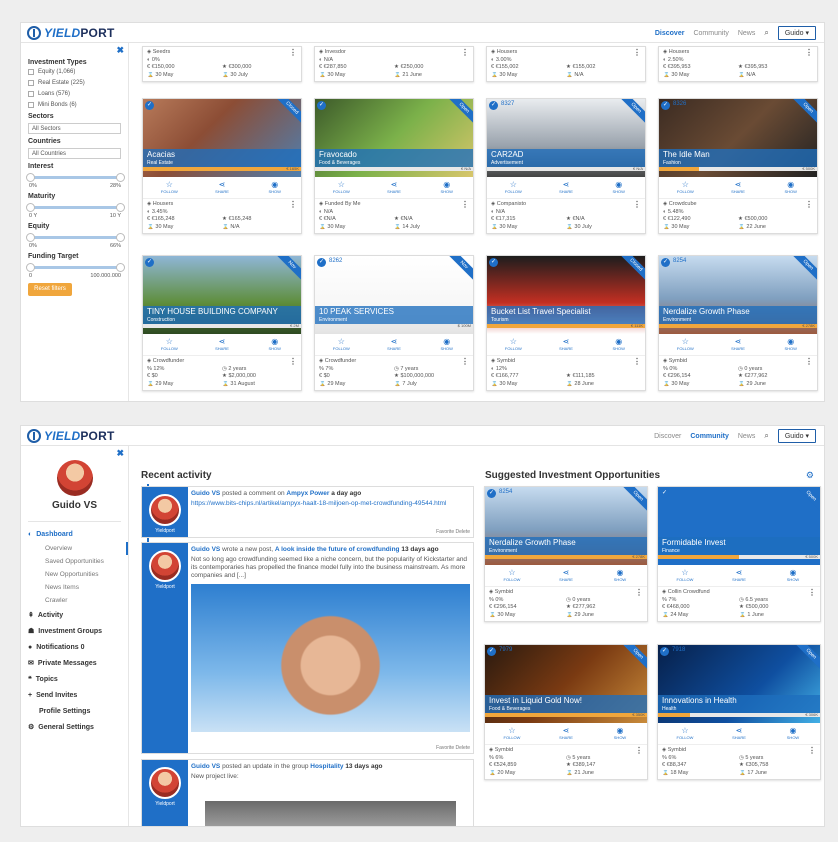  I want to click on menu-new-opportunities: New Opportunities, so click(74, 574).